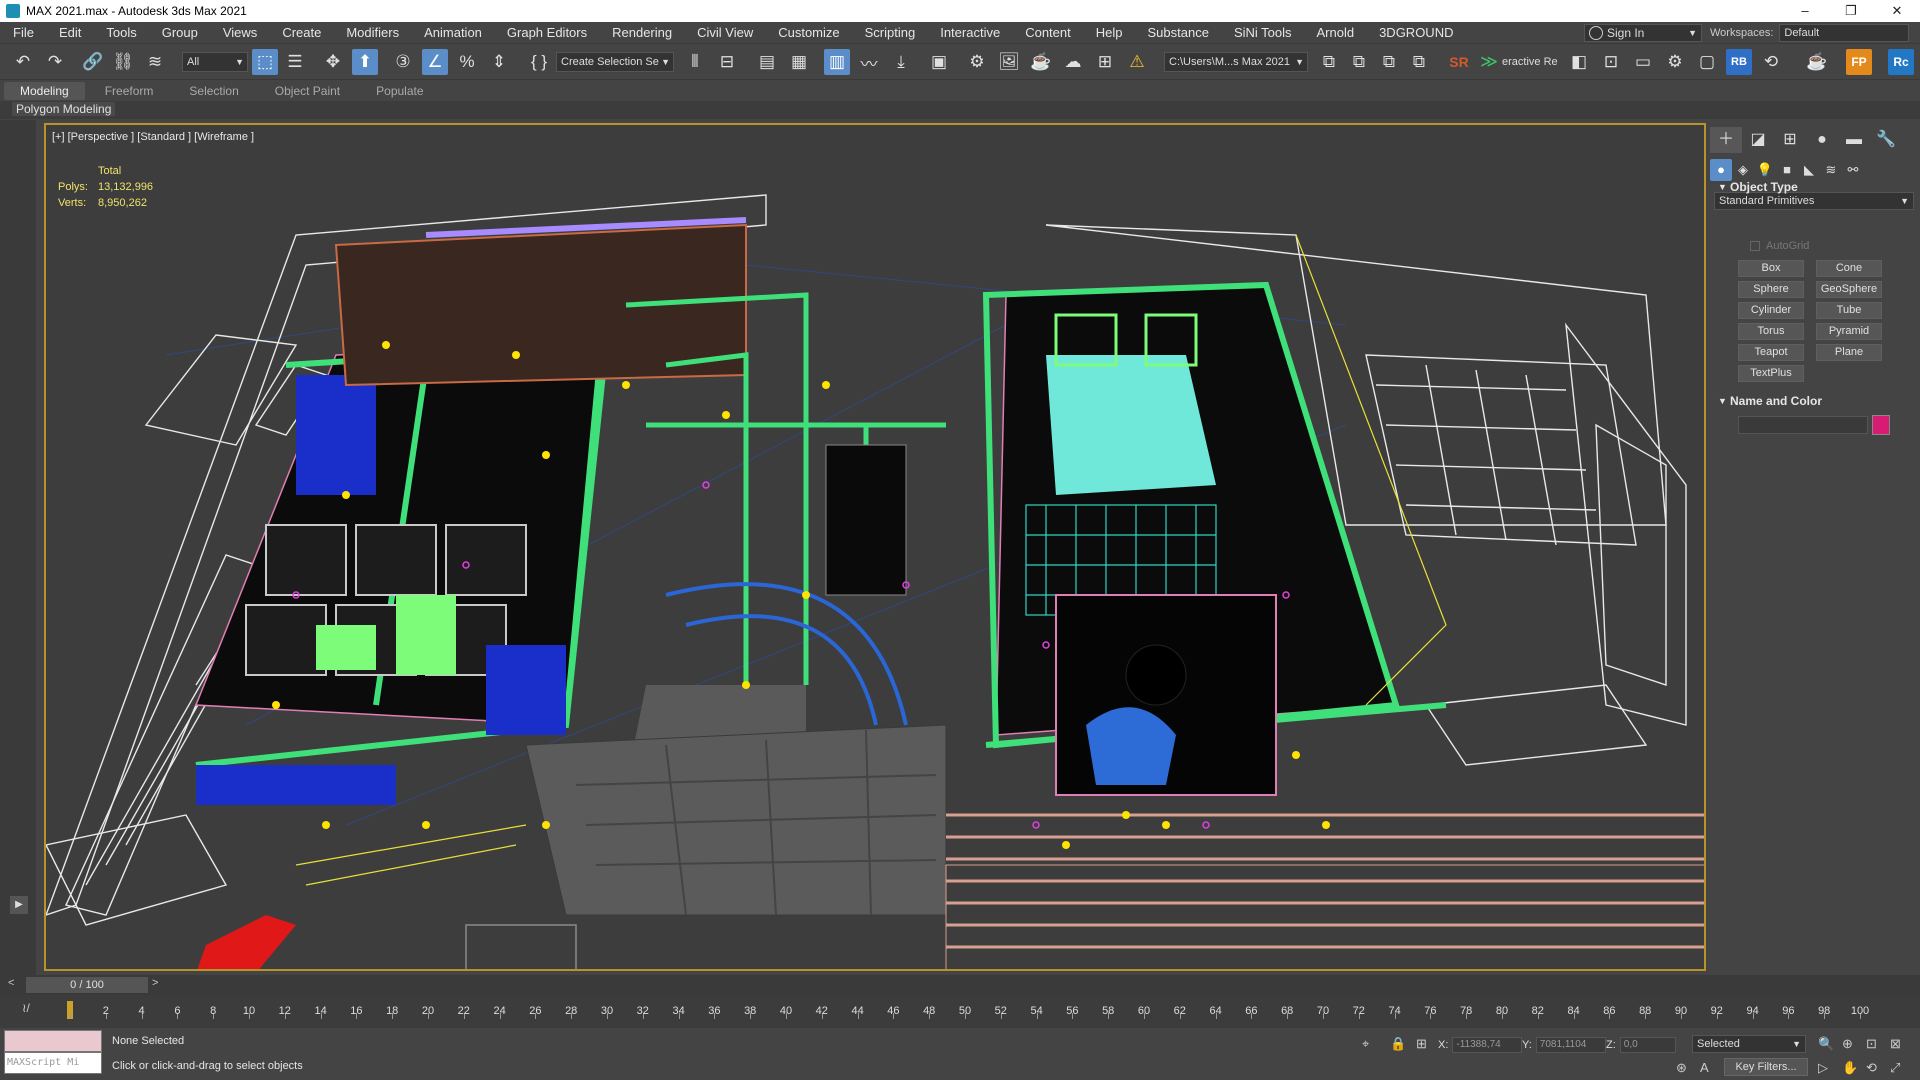 Image resolution: width=1920 pixels, height=1080 pixels. Describe the element at coordinates (1771, 268) in the screenshot. I see `box-button: Box` at that location.